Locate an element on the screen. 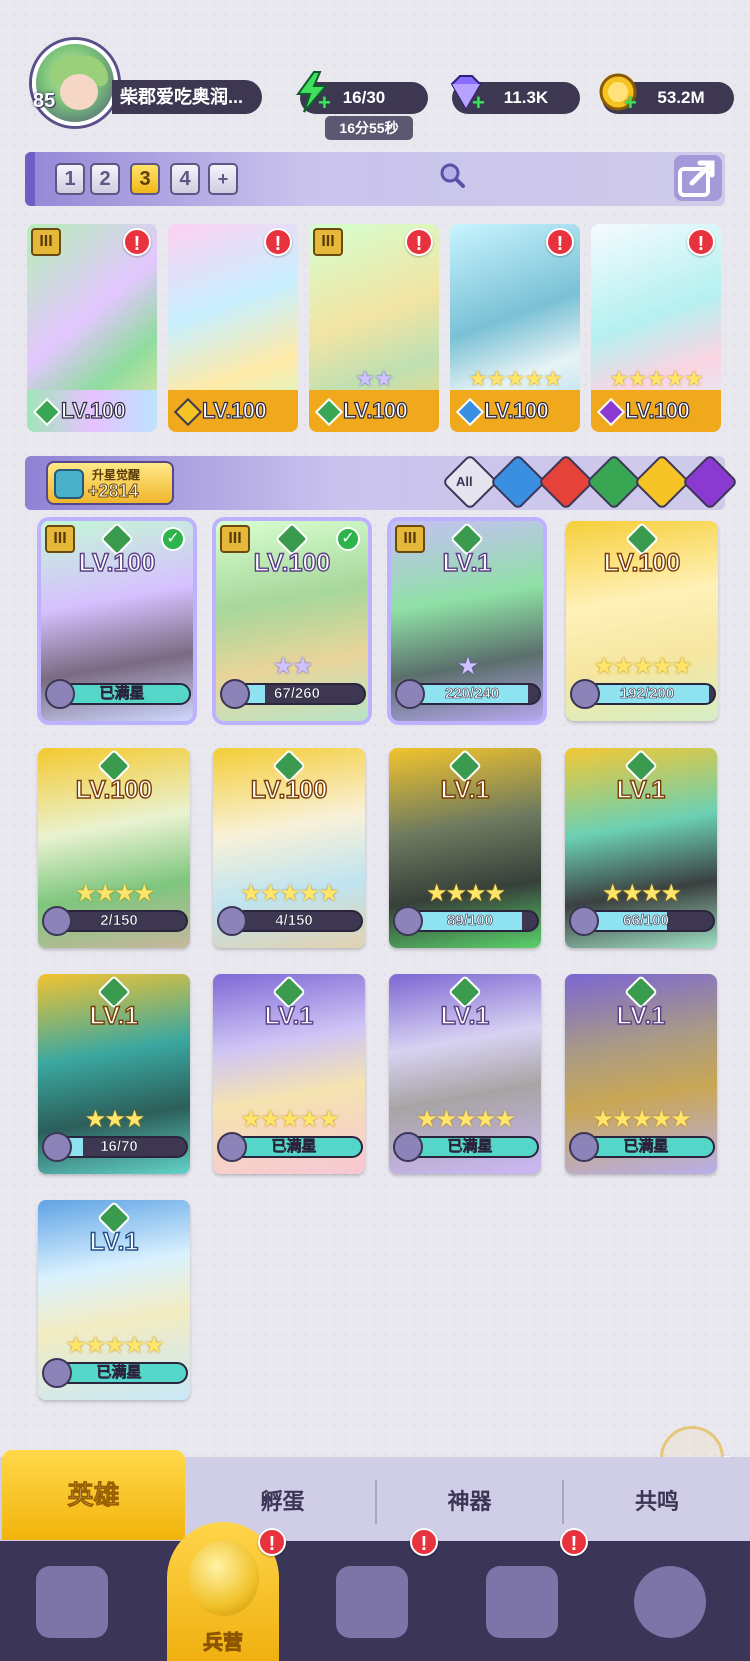 The width and height of the screenshot is (750, 1661). gold-plus-icon: + is located at coordinates (630, 103).